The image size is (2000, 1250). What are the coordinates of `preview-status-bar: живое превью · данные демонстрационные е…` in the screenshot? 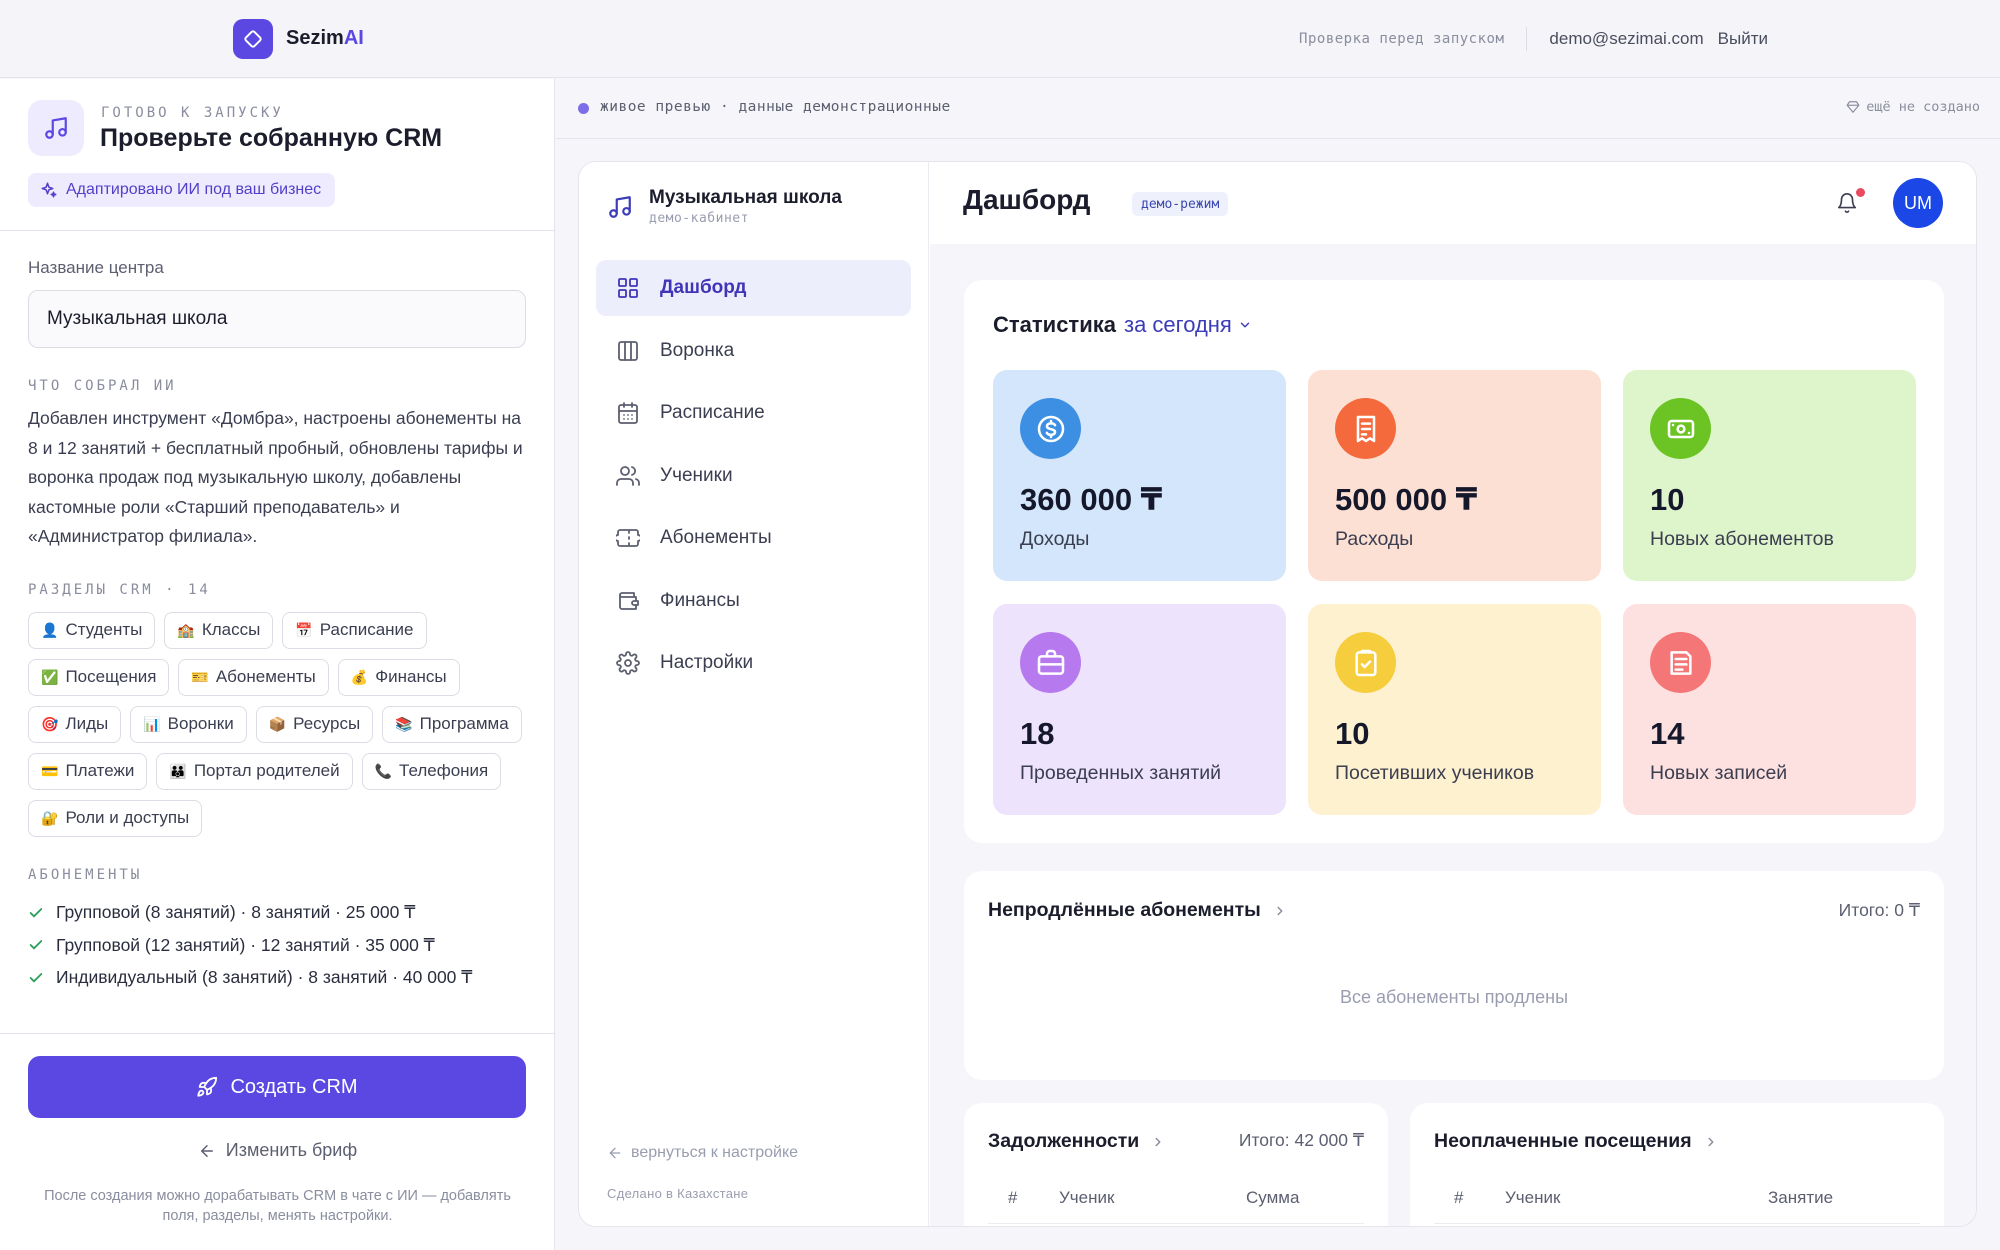 It's located at (1278, 109).